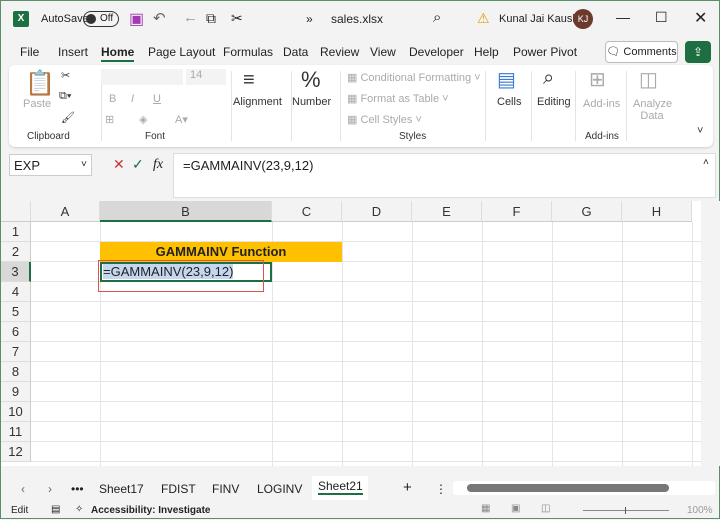  I want to click on column-header-D: D, so click(377, 211).